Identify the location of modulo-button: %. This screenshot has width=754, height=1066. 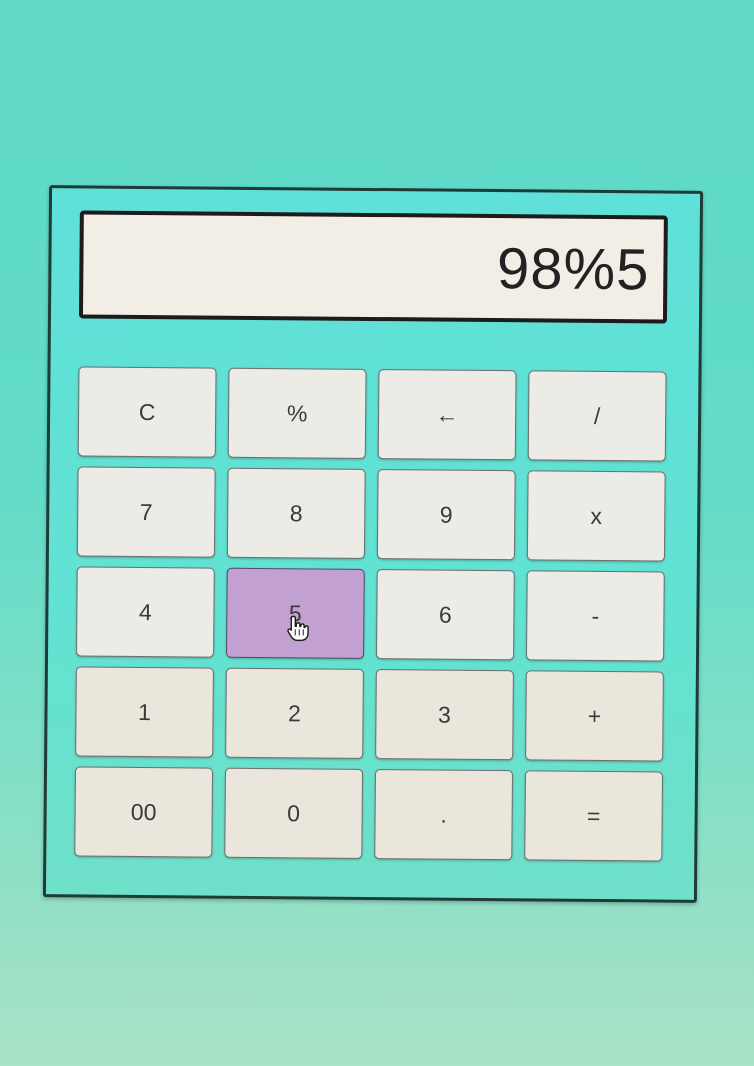
(297, 413).